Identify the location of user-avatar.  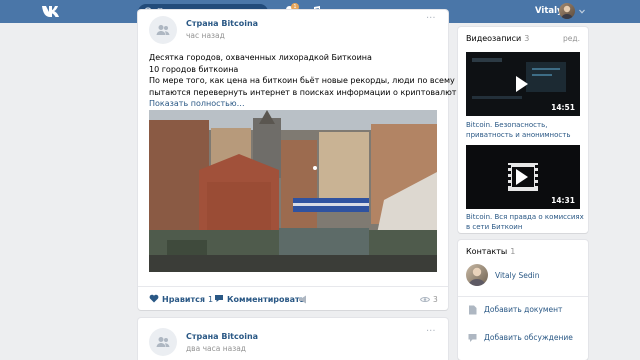
(567, 11).